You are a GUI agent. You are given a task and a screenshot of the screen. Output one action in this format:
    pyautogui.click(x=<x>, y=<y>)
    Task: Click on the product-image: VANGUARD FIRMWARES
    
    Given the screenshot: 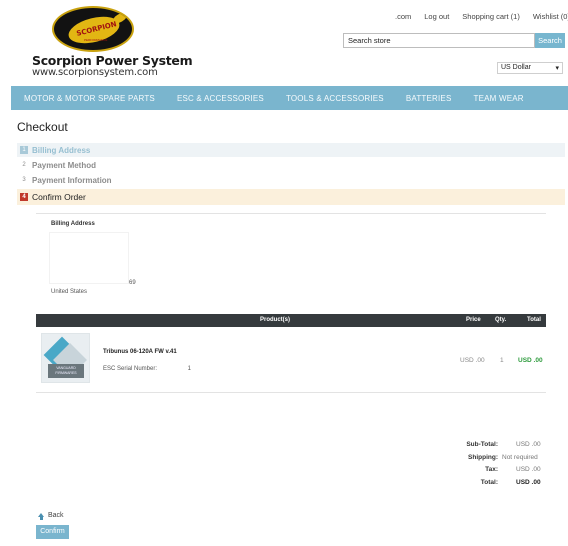 What is the action you would take?
    pyautogui.click(x=65, y=358)
    